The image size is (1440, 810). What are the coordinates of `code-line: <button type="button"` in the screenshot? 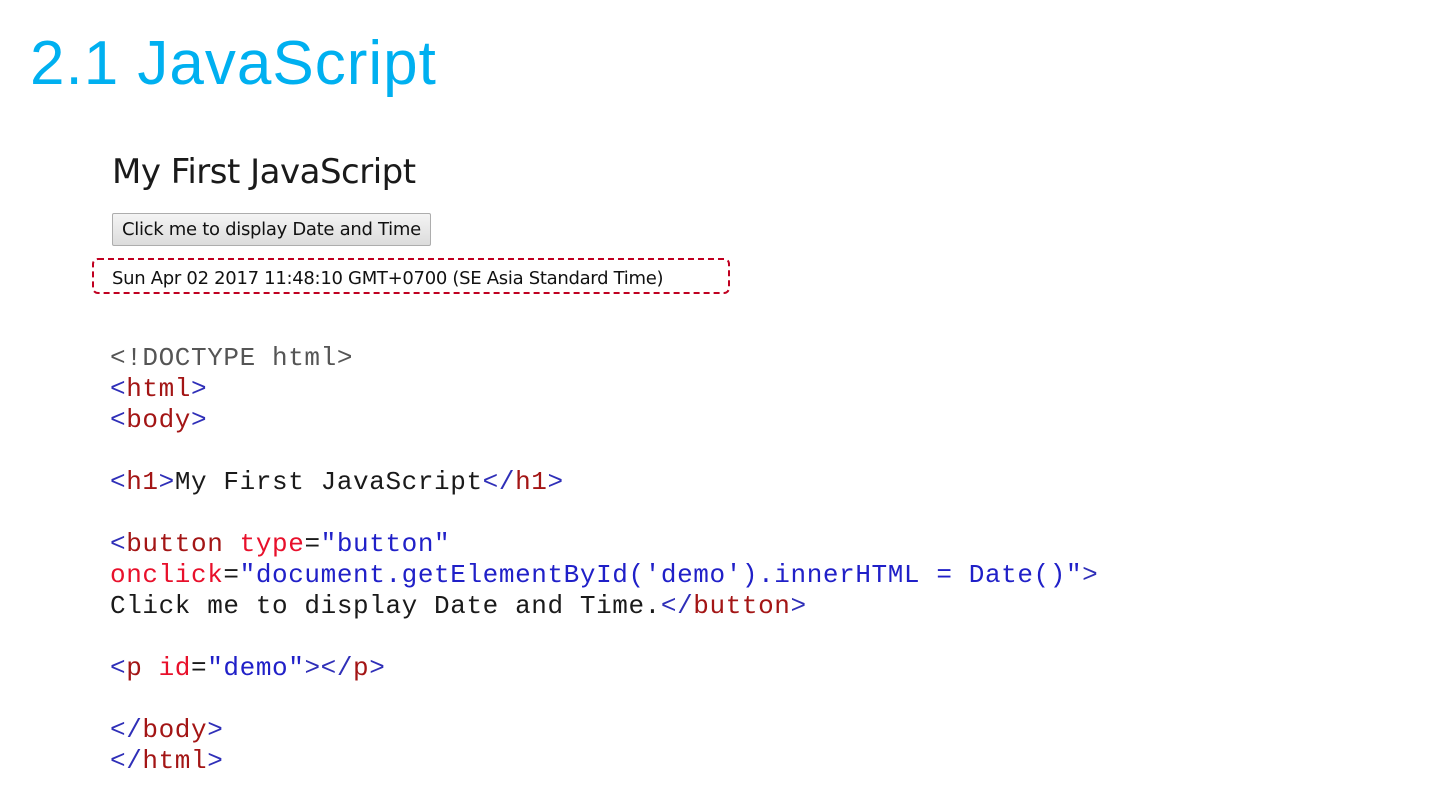 It's located at (604, 544).